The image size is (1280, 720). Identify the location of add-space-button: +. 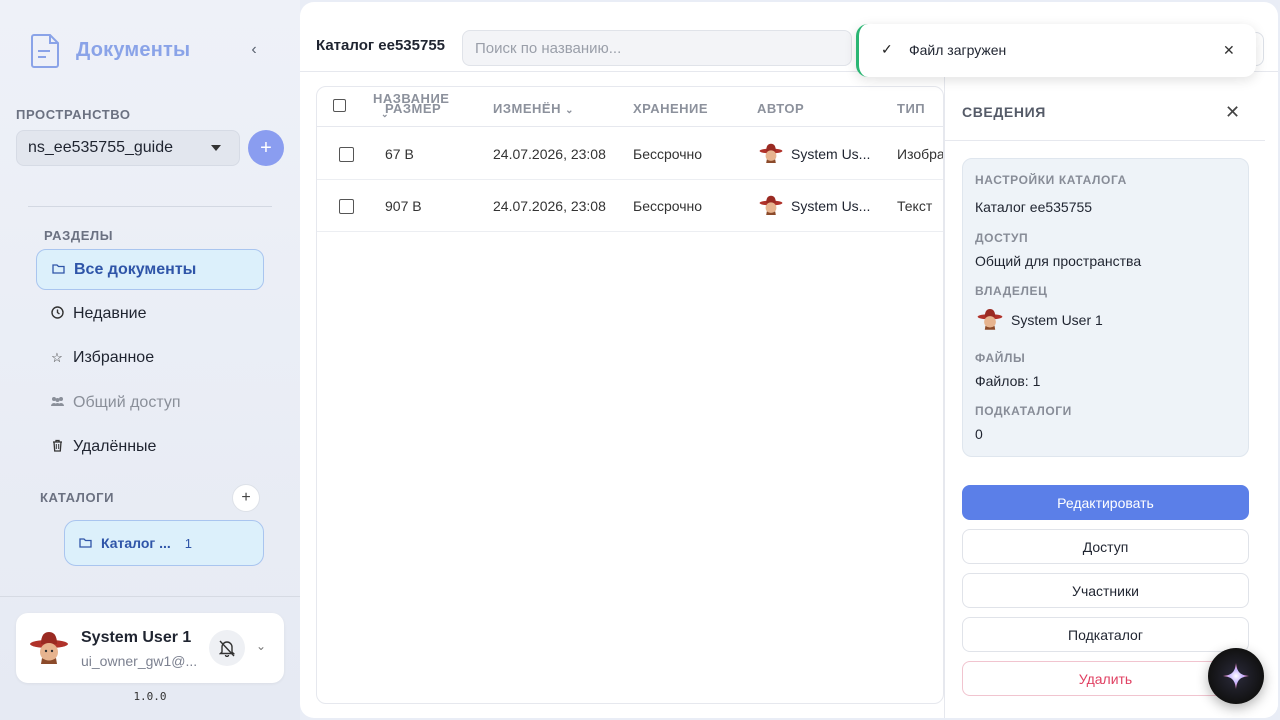
(266, 148).